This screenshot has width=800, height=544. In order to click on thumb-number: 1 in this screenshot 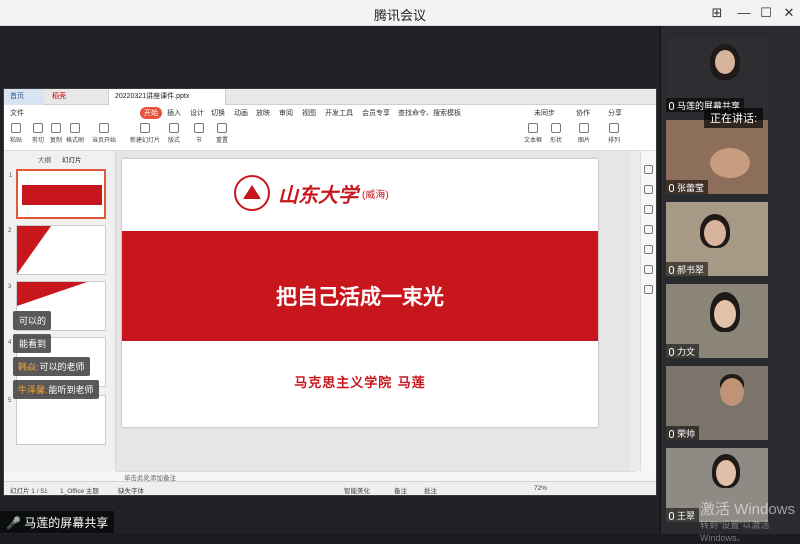, I will do `click(11, 176)`.